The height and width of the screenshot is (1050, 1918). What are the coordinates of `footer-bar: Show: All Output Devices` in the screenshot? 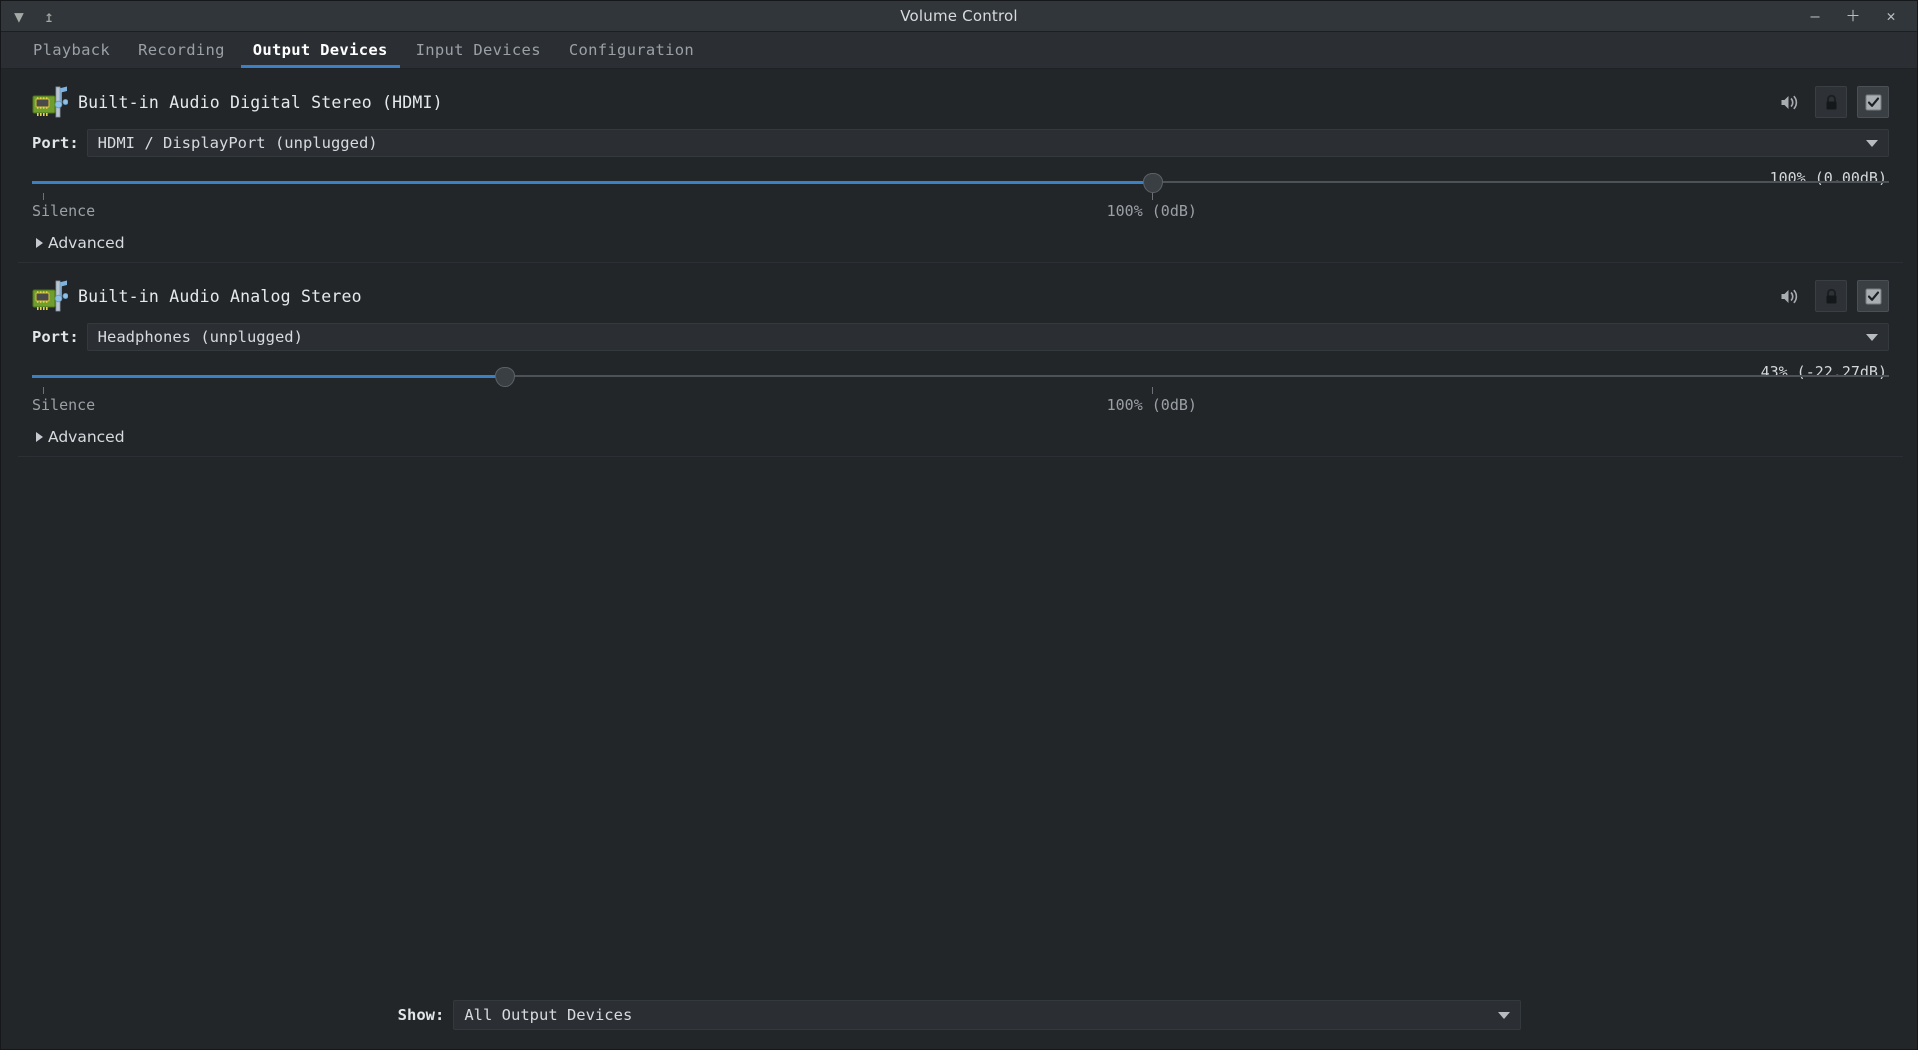 It's located at (959, 1016).